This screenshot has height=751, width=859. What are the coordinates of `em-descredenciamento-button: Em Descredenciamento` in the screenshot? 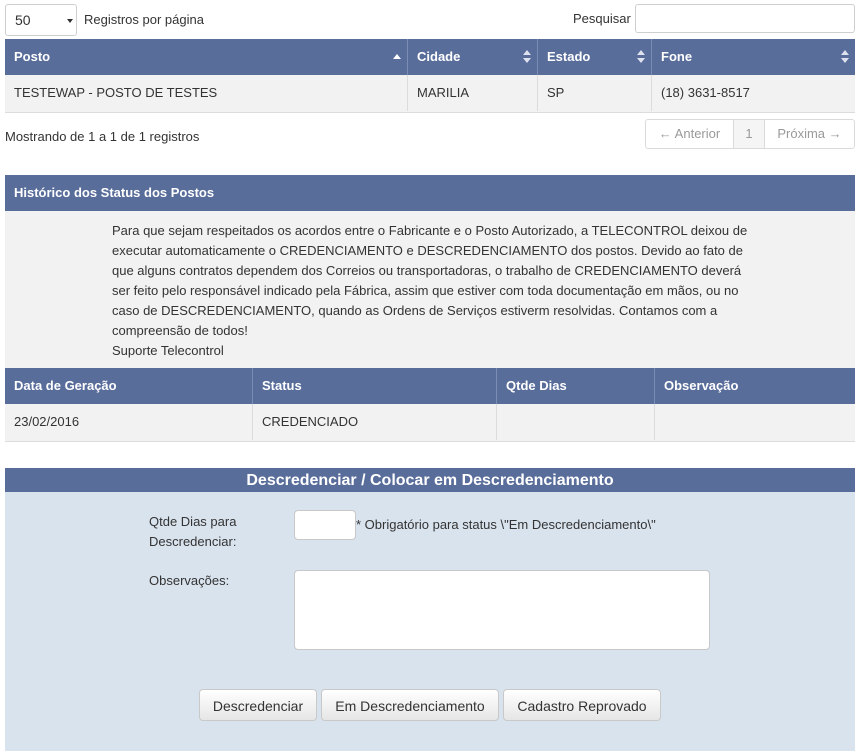 It's located at (410, 705).